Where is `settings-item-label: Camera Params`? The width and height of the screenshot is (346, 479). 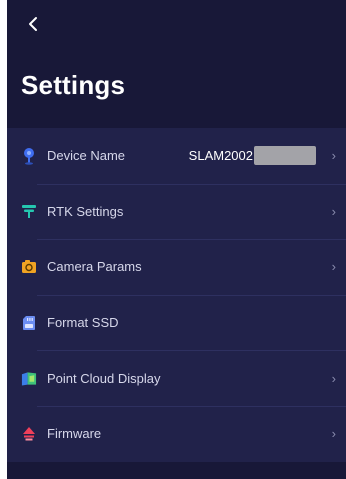 settings-item-label: Camera Params is located at coordinates (94, 267).